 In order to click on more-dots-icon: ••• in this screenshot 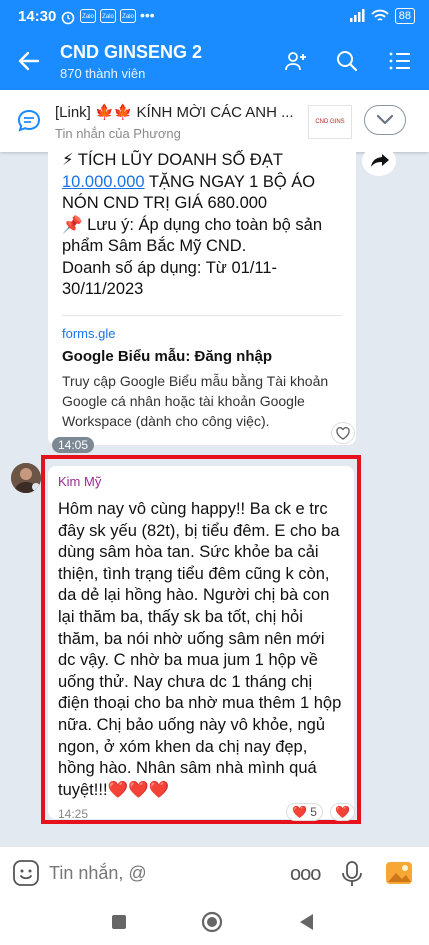, I will do `click(147, 15)`.